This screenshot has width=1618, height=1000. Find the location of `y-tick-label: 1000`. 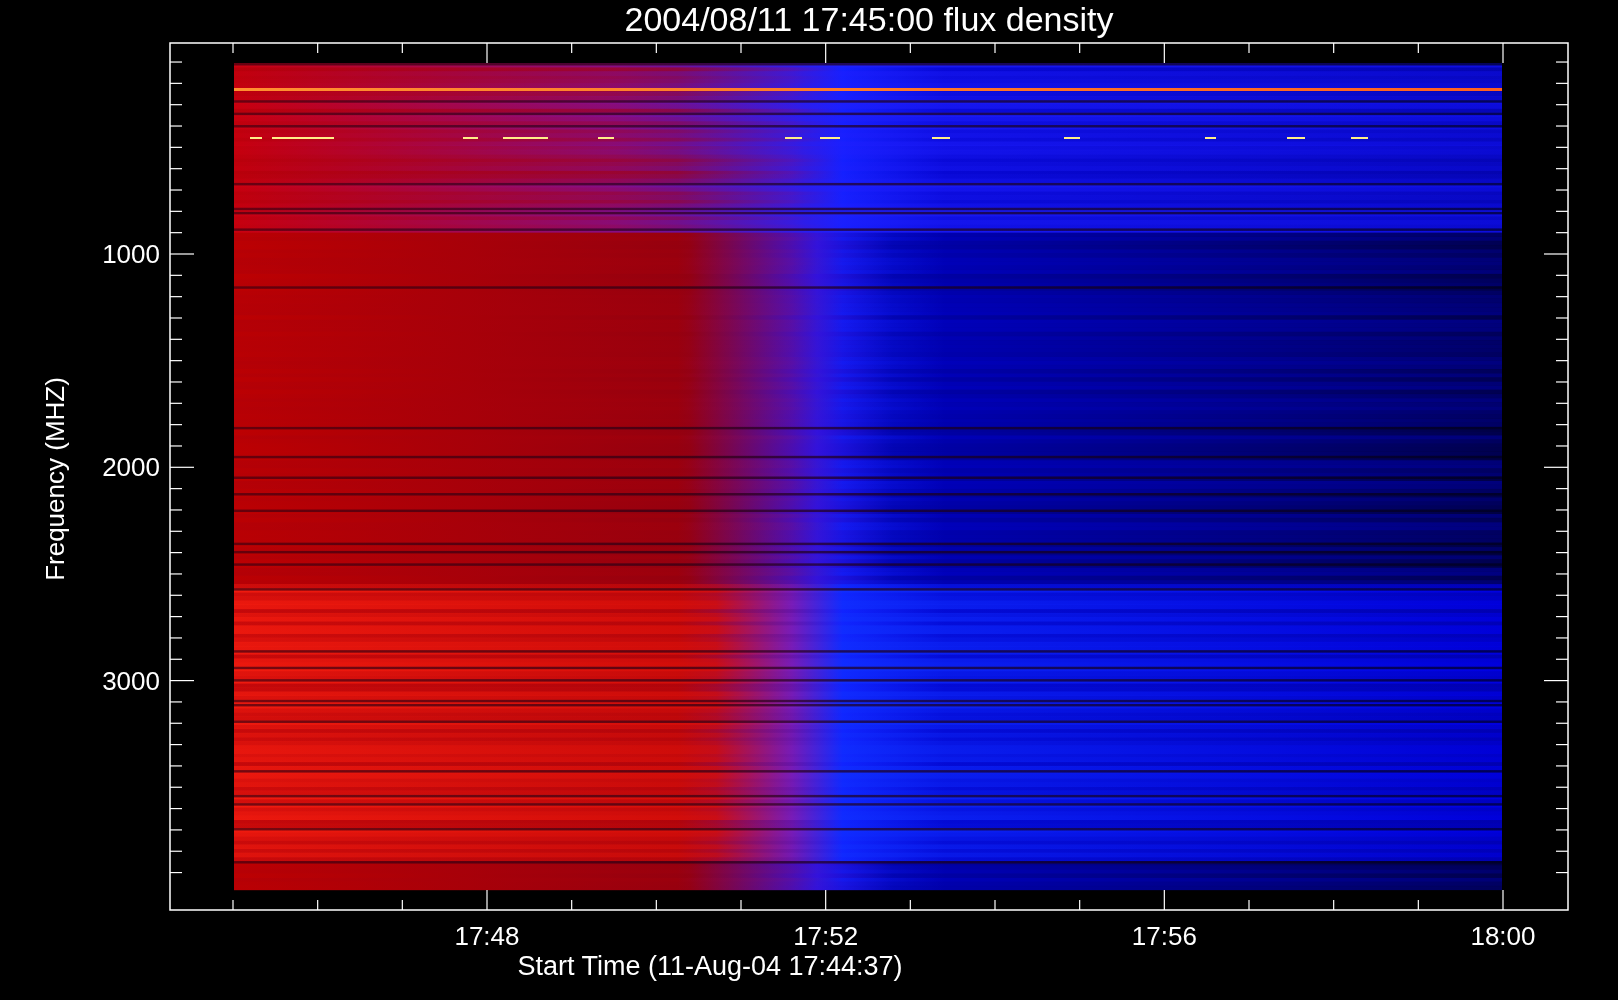

y-tick-label: 1000 is located at coordinates (131, 254).